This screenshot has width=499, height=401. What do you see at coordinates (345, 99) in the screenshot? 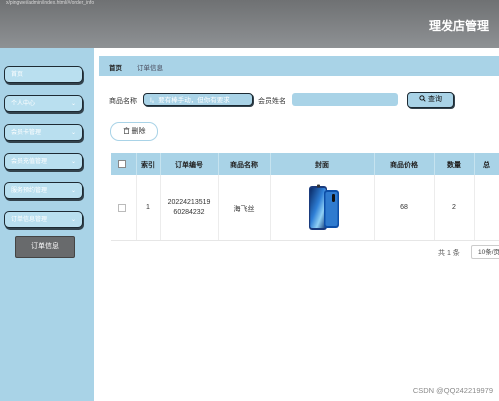
I see `member-name-input` at bounding box center [345, 99].